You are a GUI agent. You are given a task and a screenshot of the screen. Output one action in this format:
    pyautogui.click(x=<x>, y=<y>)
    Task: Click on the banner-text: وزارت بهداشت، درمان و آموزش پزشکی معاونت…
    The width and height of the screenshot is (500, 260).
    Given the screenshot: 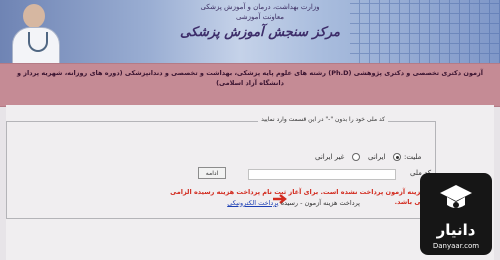 What is the action you would take?
    pyautogui.click(x=260, y=22)
    